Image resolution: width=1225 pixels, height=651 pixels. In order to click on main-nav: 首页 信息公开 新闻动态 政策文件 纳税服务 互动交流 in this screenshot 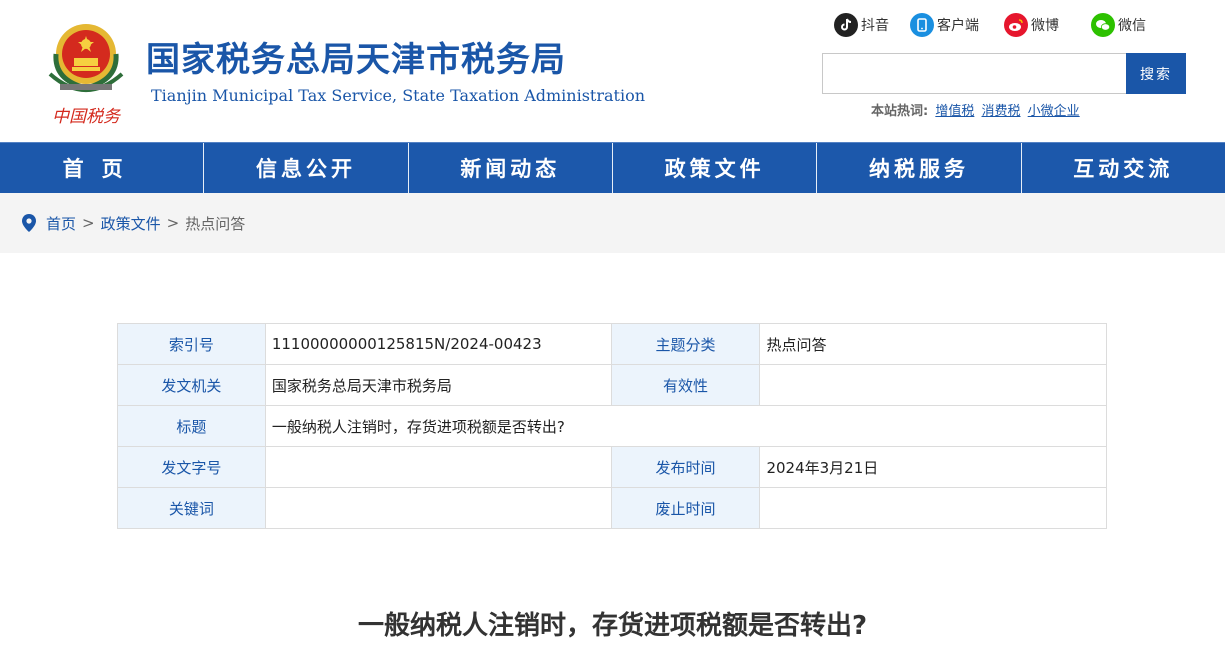, I will do `click(612, 167)`.